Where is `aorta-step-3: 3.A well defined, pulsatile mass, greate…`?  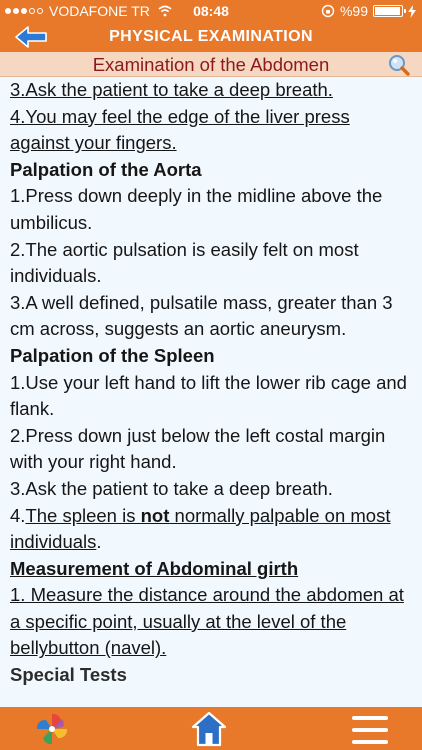 aorta-step-3: 3.A well defined, pulsatile mass, greate… is located at coordinates (201, 315).